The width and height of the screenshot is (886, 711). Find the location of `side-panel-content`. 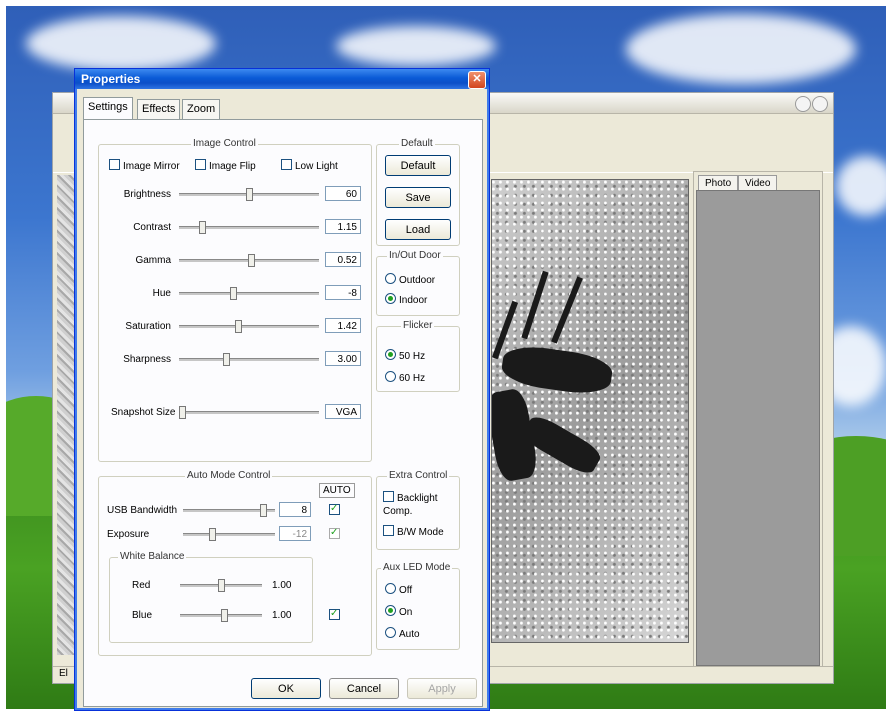

side-panel-content is located at coordinates (758, 428).